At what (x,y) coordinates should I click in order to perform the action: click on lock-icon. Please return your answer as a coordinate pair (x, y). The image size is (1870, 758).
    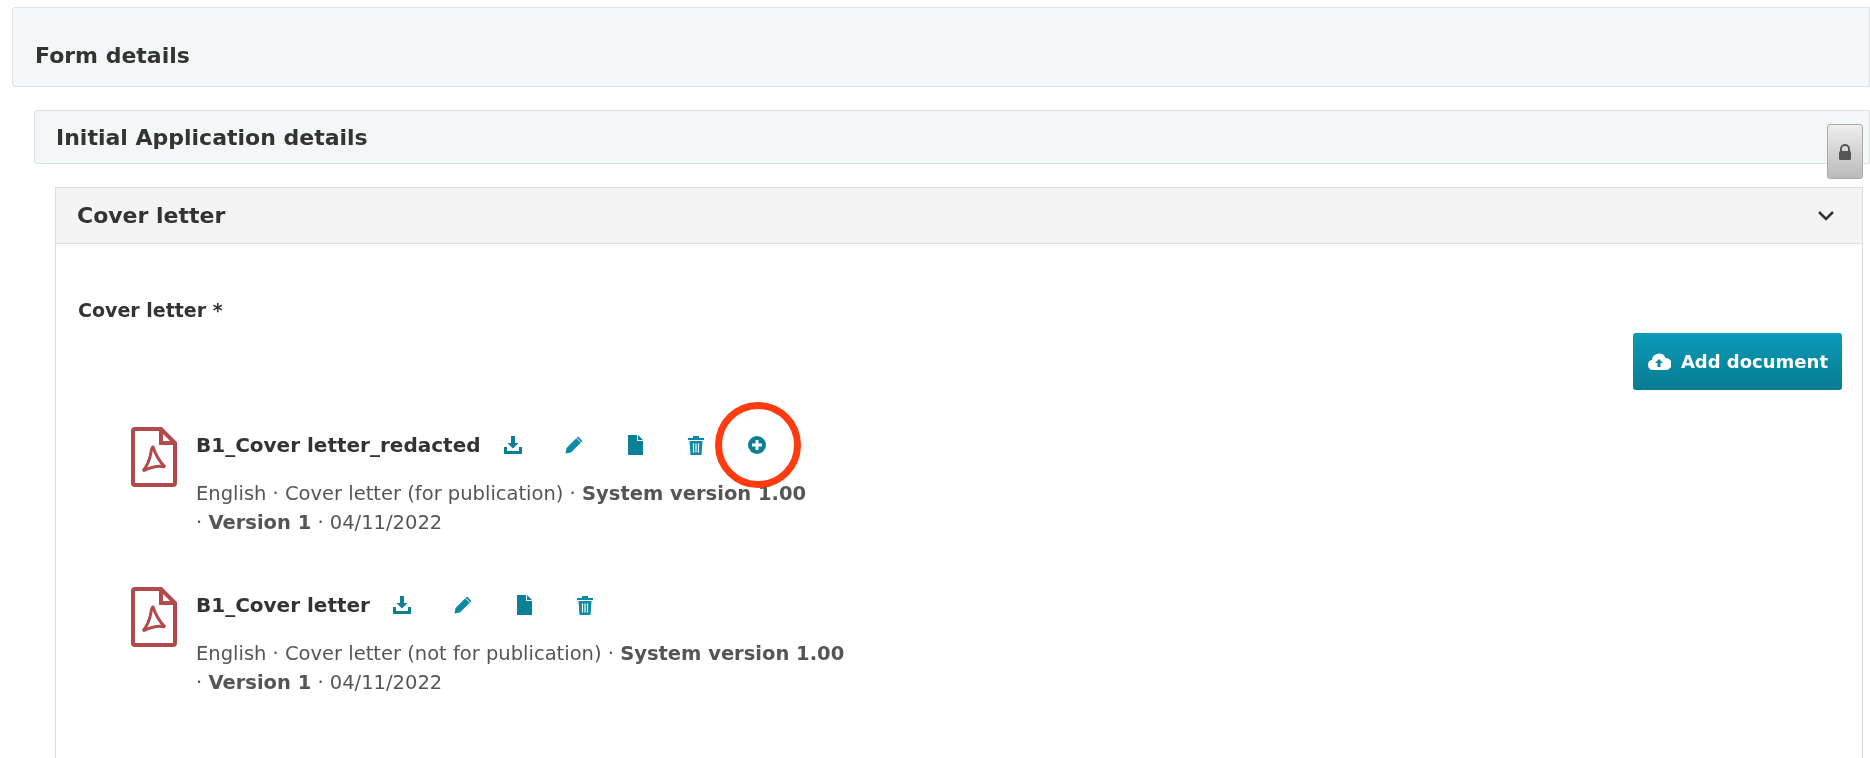
    Looking at the image, I should click on (1845, 151).